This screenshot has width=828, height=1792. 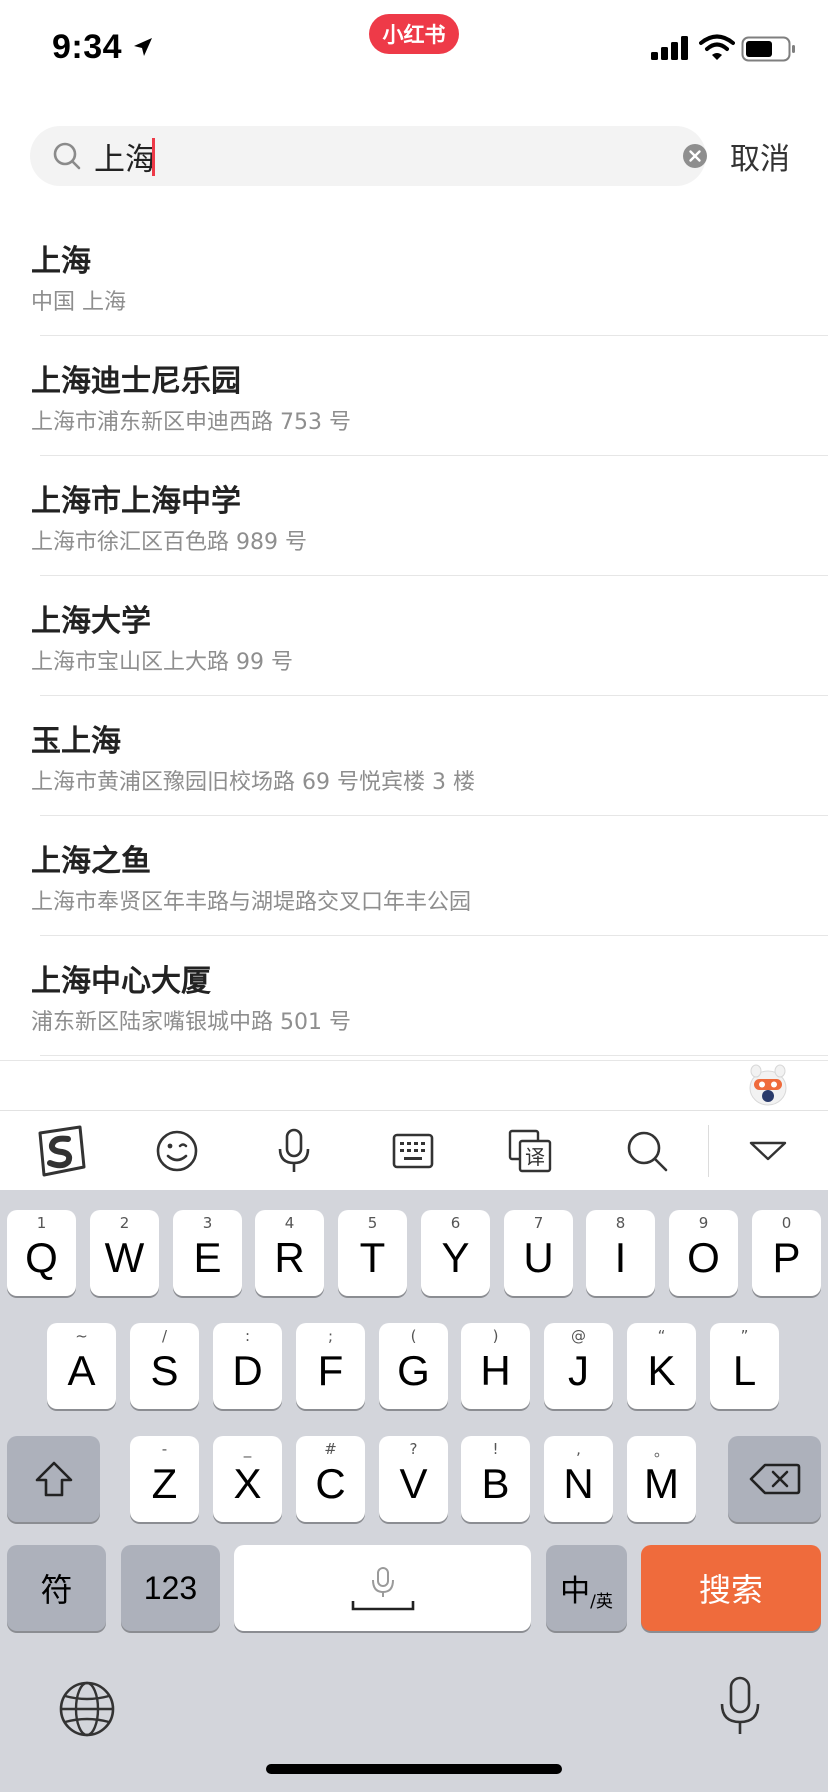 I want to click on toolbar-separator, so click(x=708, y=1151).